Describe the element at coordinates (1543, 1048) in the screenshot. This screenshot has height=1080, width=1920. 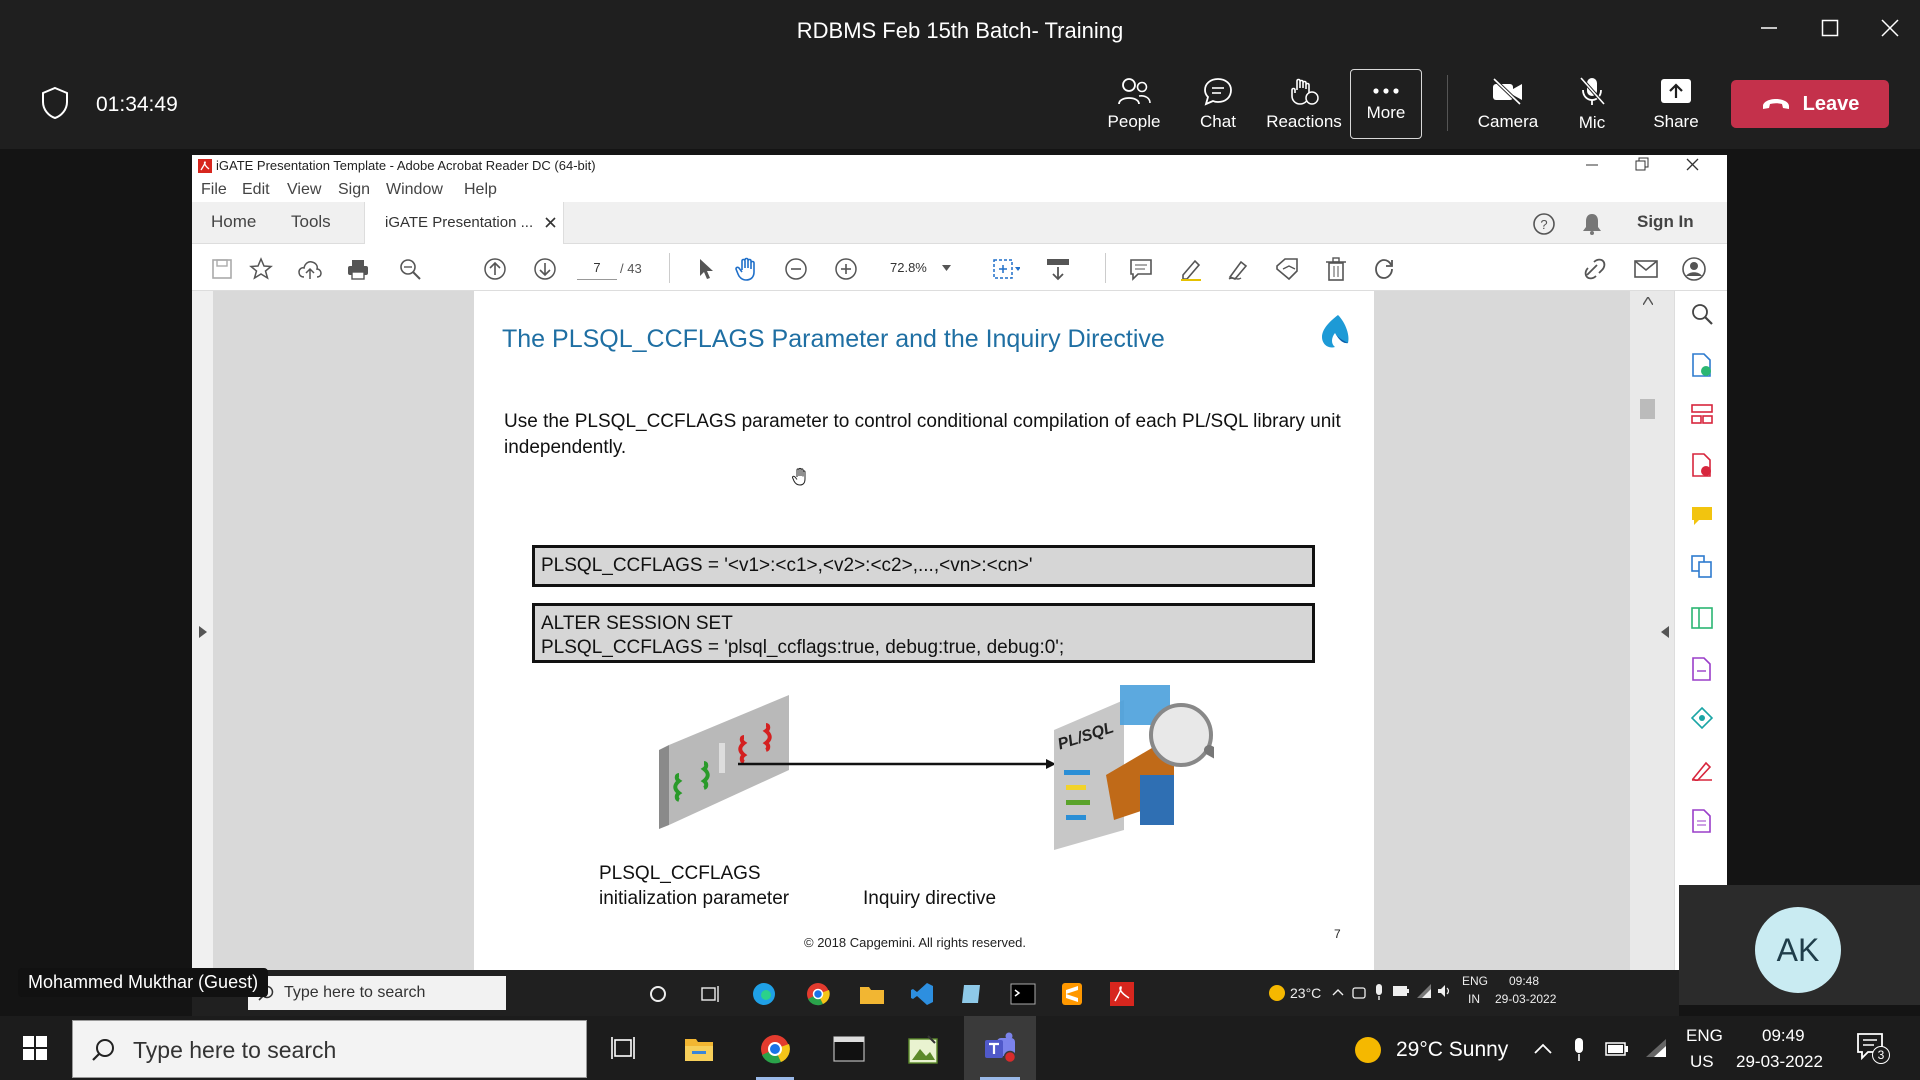
I see `show-hidden-icons-chevron` at that location.